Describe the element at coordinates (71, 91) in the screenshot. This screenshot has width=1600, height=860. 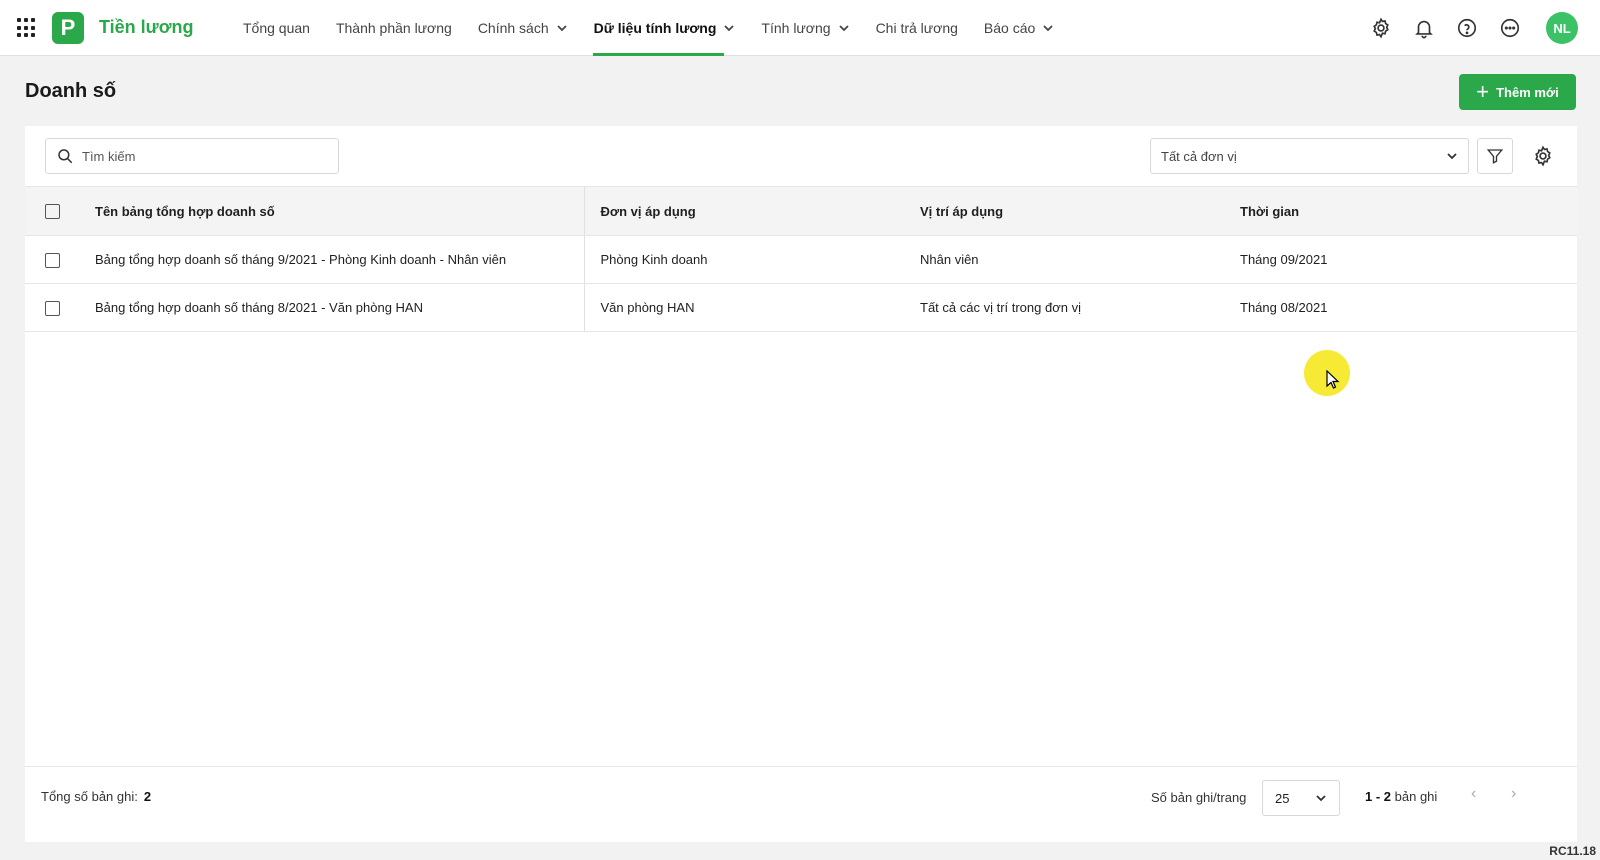
I see `page-title: Doanh số` at that location.